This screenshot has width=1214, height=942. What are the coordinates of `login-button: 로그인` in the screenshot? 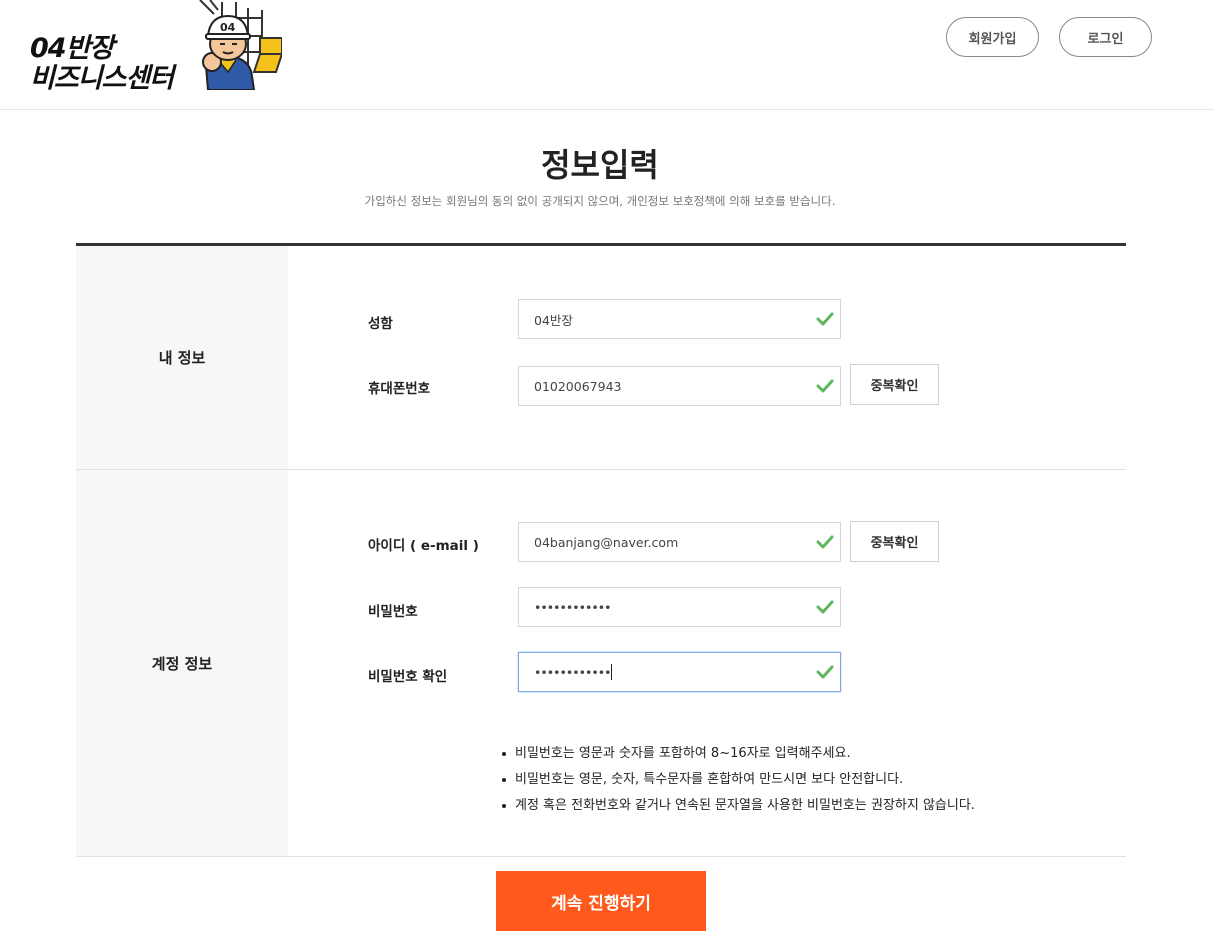 It's located at (1105, 37).